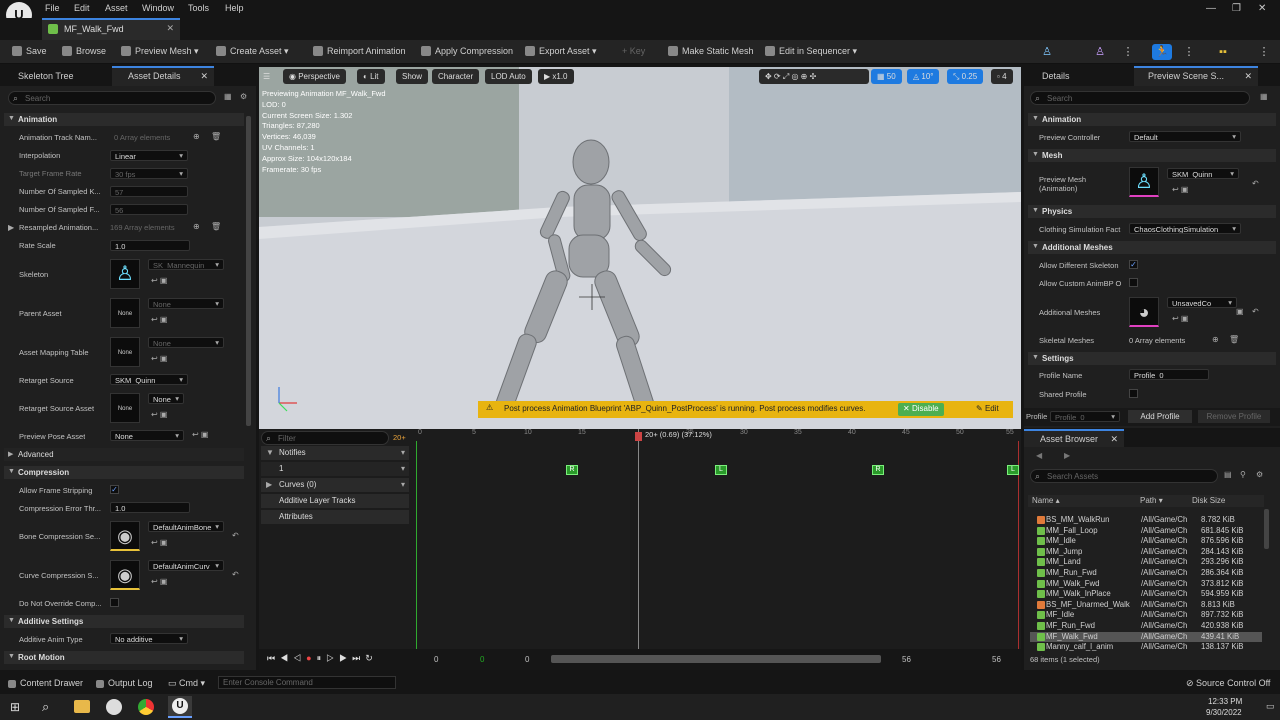 The height and width of the screenshot is (720, 1280). Describe the element at coordinates (196, 226) in the screenshot. I see `add-element-icon-2: ⊕` at that location.